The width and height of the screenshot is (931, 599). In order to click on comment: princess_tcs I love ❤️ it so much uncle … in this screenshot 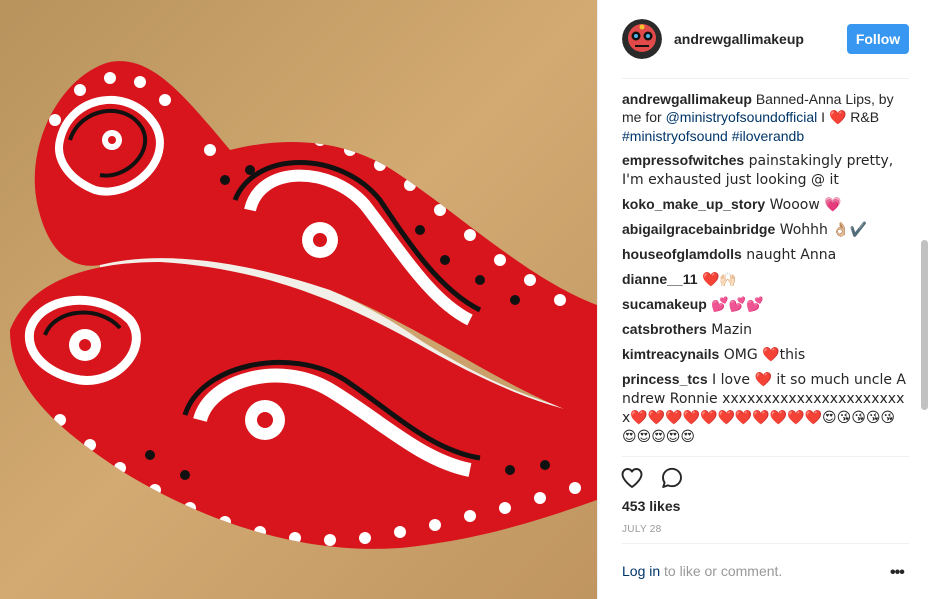, I will do `click(765, 408)`.